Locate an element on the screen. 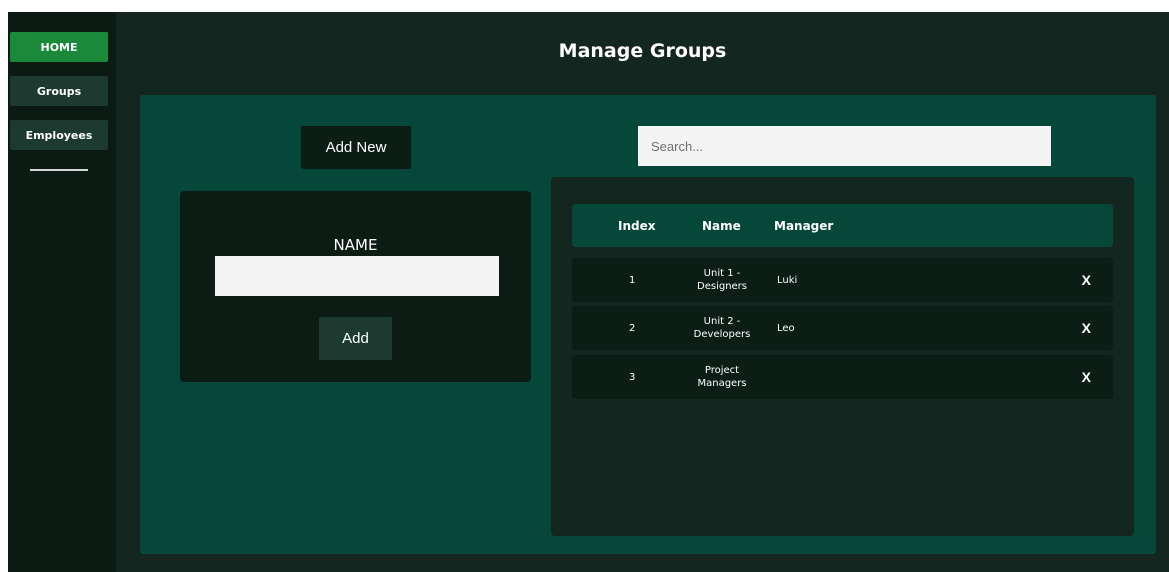  sidebar-item-home: HOME is located at coordinates (59, 47).